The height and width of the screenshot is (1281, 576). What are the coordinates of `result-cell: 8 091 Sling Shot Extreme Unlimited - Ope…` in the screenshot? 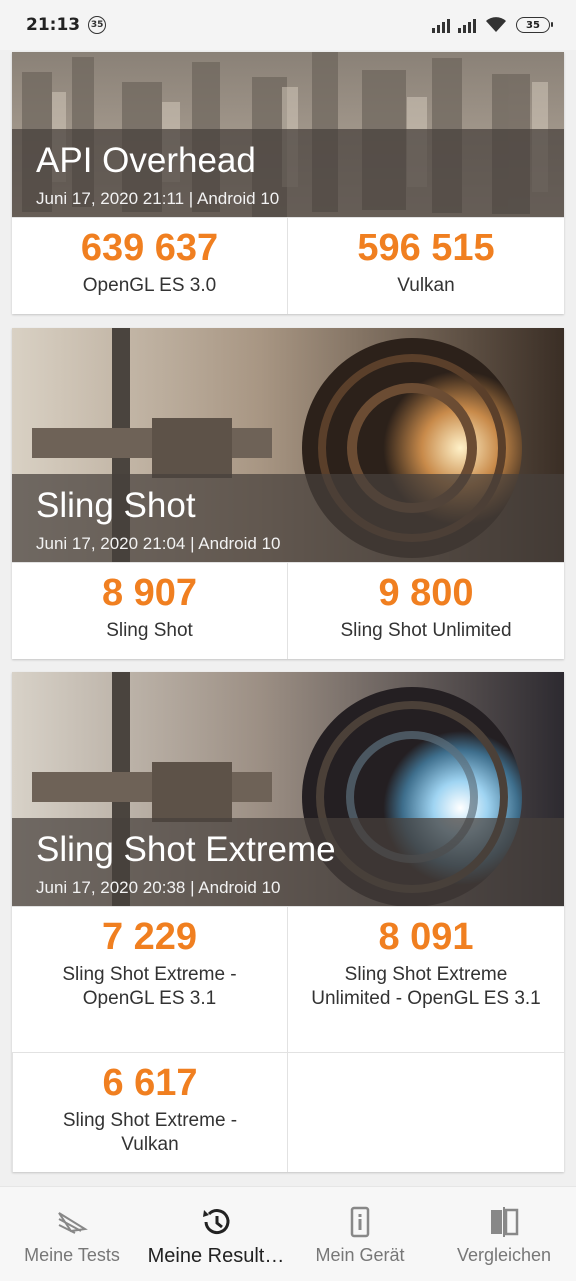 It's located at (425, 979).